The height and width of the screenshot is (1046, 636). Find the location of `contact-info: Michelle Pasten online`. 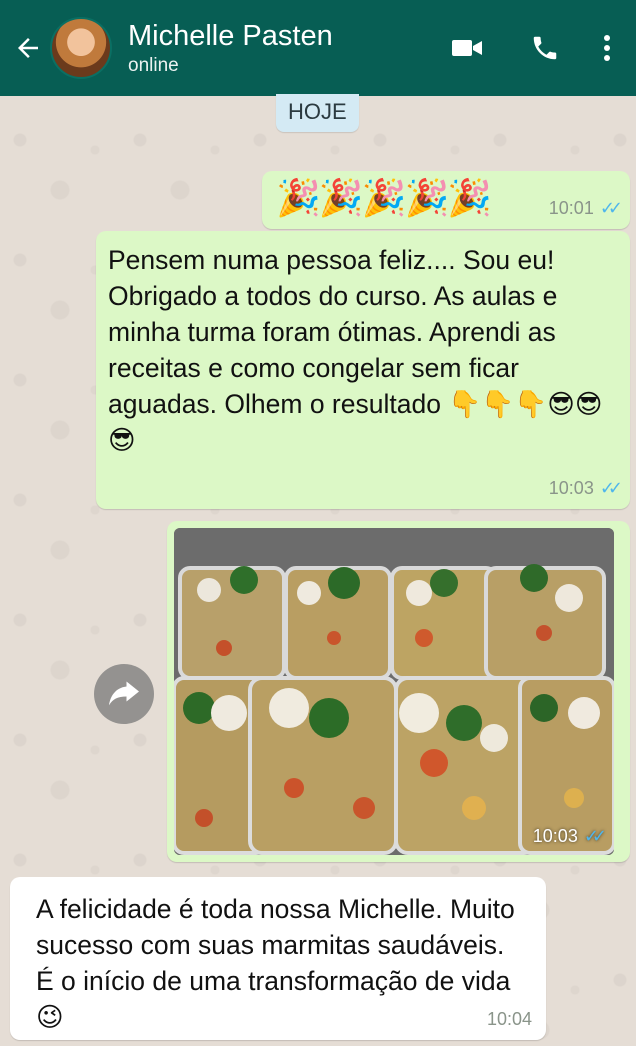

contact-info: Michelle Pasten online is located at coordinates (285, 48).